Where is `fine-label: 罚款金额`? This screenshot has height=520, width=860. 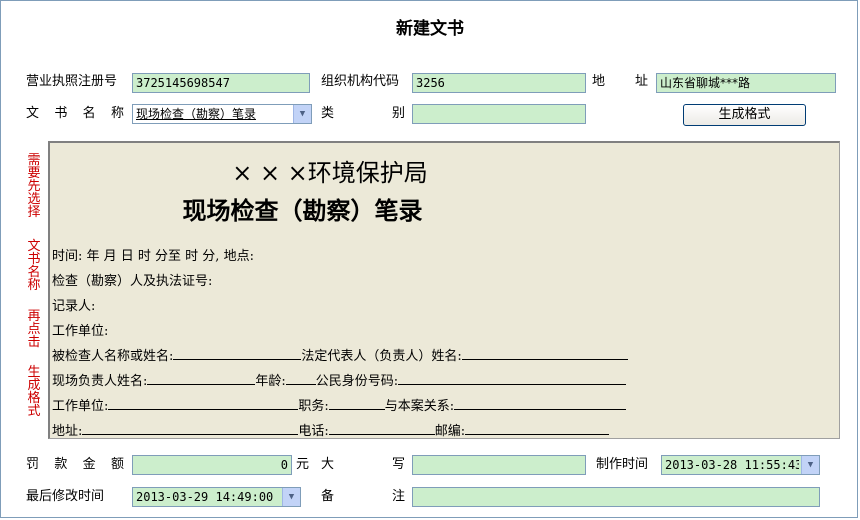
fine-label: 罚款金额 is located at coordinates (75, 464).